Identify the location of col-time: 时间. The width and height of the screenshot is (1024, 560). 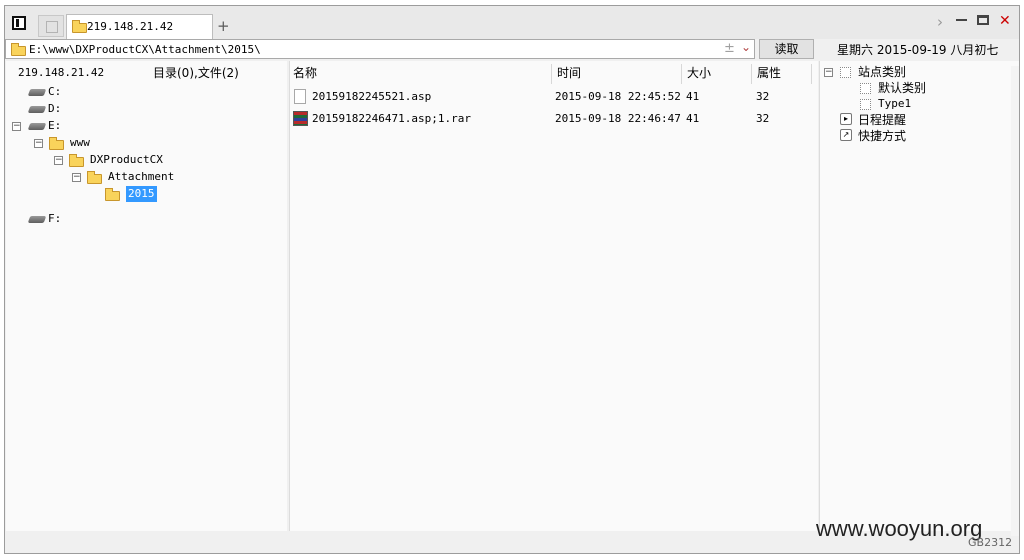
(569, 74).